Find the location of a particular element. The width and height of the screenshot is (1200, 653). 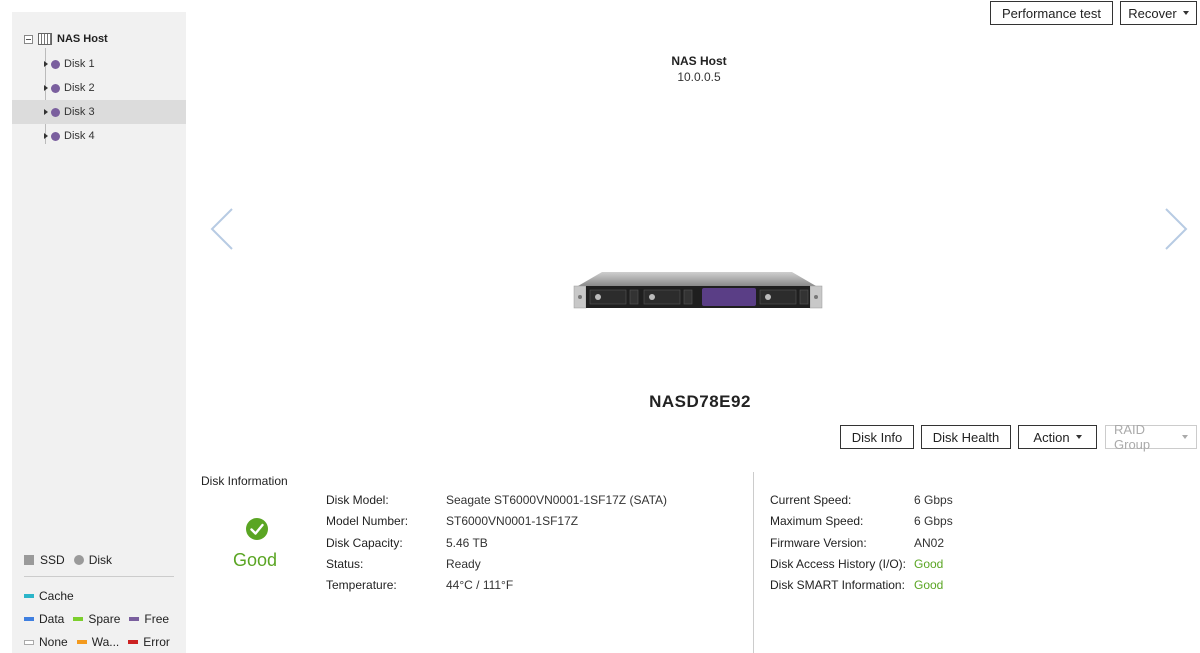

raid-group-dropdown-button: RAID Group is located at coordinates (1151, 437).